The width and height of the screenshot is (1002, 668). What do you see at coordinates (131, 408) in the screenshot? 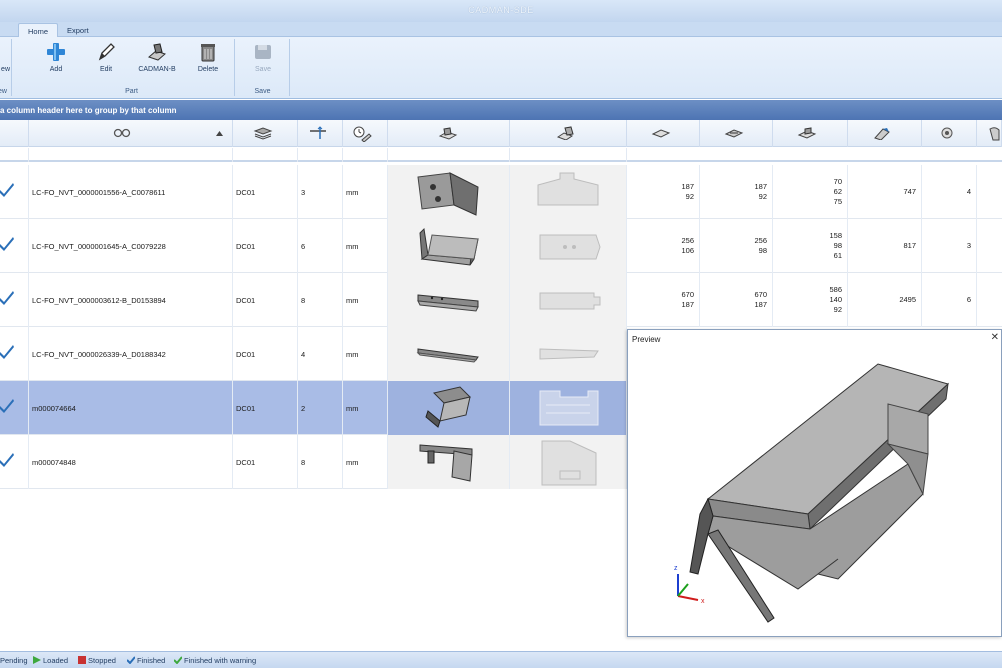
I see `name-cell: m000074664` at bounding box center [131, 408].